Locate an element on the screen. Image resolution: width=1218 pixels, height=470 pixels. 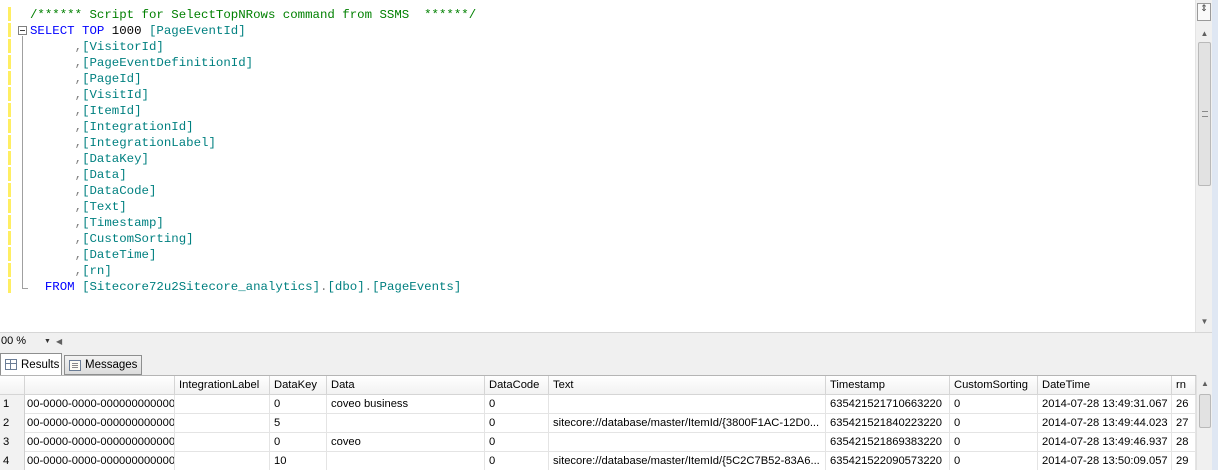
grip-icon is located at coordinates (1205, 114).